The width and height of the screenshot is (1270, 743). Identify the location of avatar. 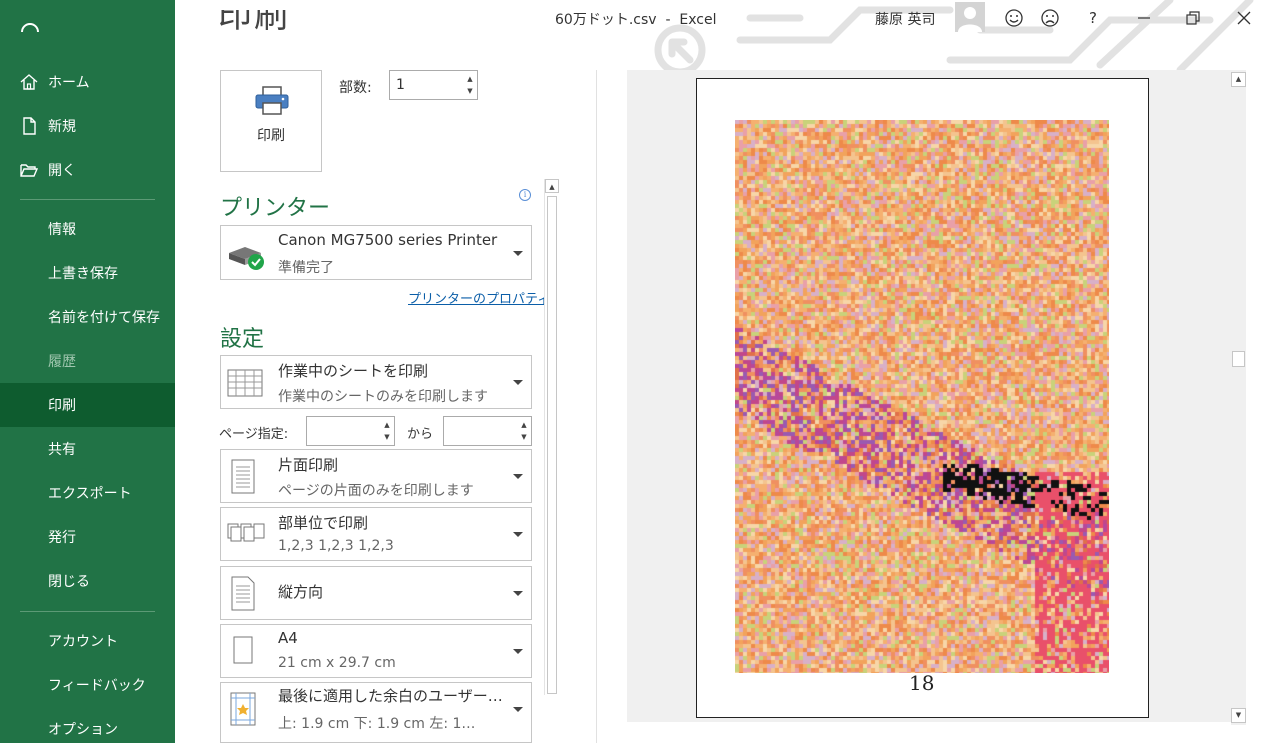
(970, 17).